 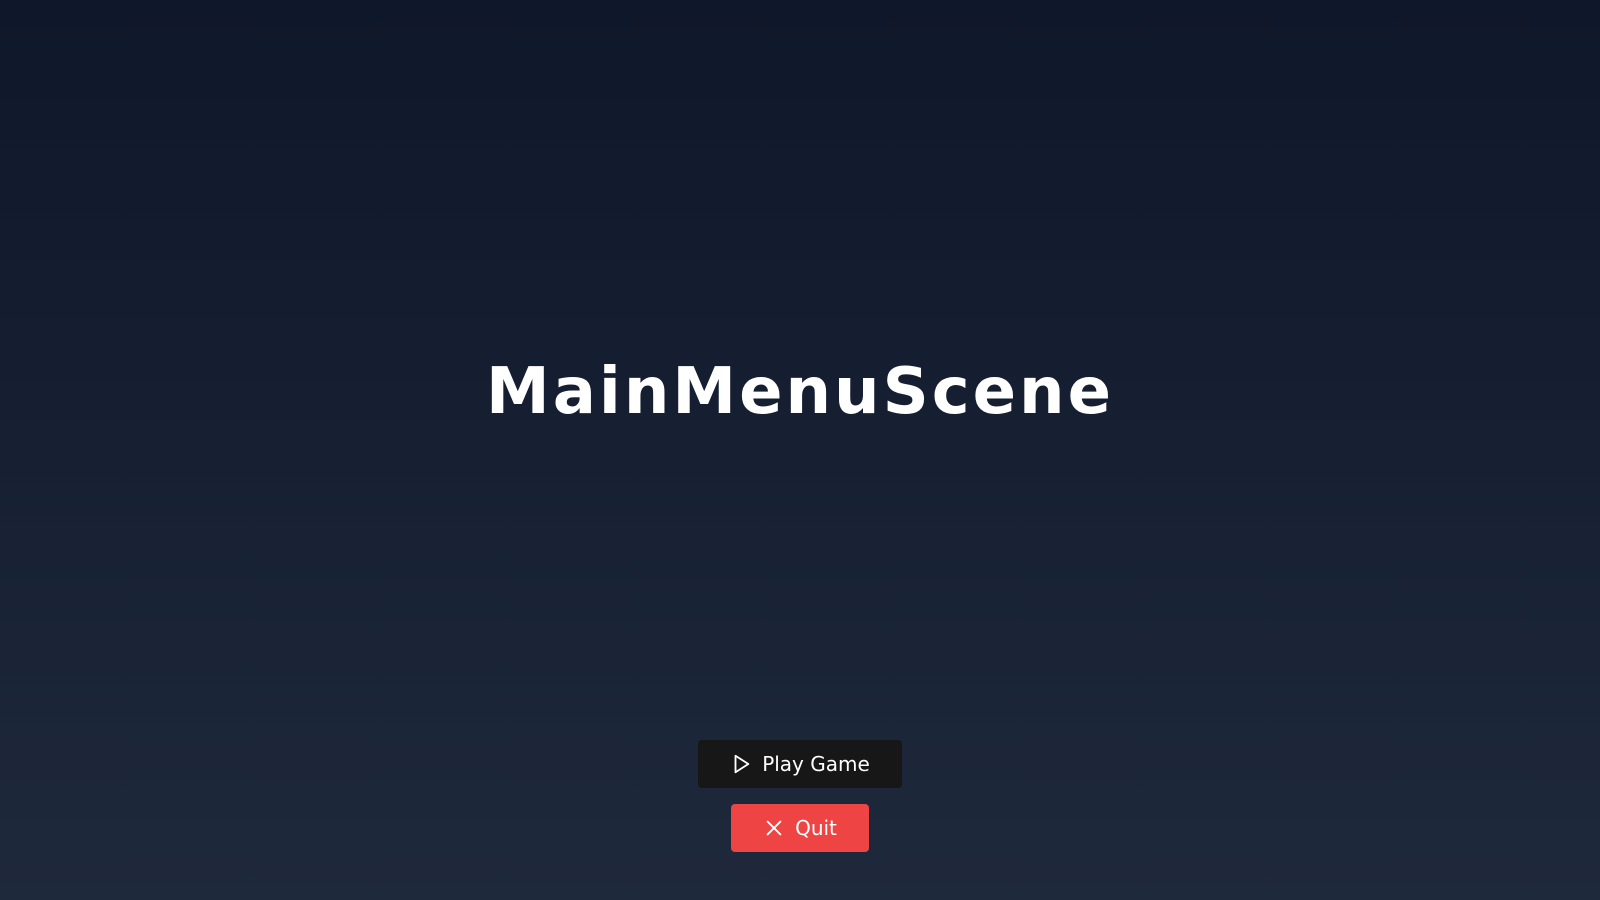 I want to click on play-icon, so click(x=741, y=764).